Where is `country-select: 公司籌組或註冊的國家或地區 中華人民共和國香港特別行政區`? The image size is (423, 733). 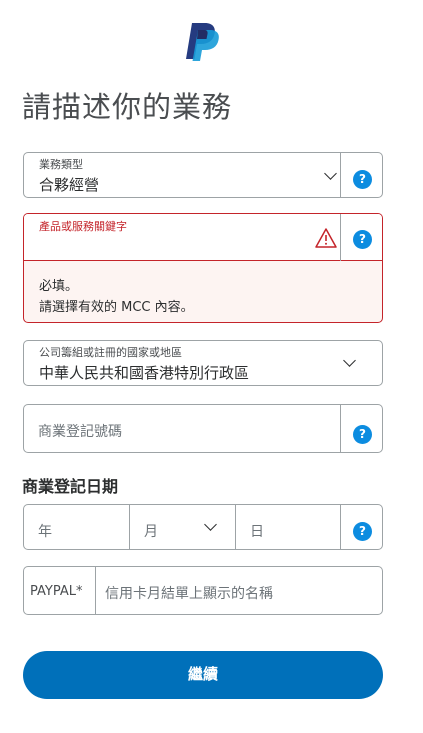 country-select: 公司籌組或註冊的國家或地區 中華人民共和國香港特別行政區 is located at coordinates (203, 363).